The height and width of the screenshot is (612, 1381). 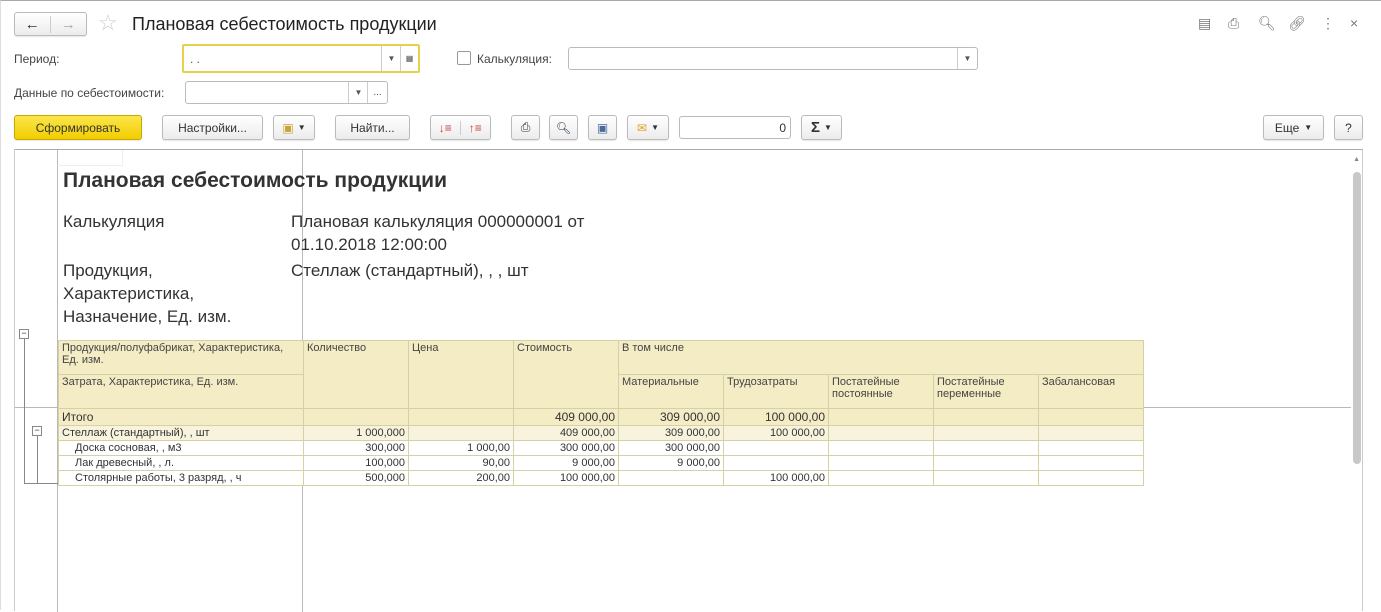 I want to click on sum-field: 0, so click(x=735, y=127).